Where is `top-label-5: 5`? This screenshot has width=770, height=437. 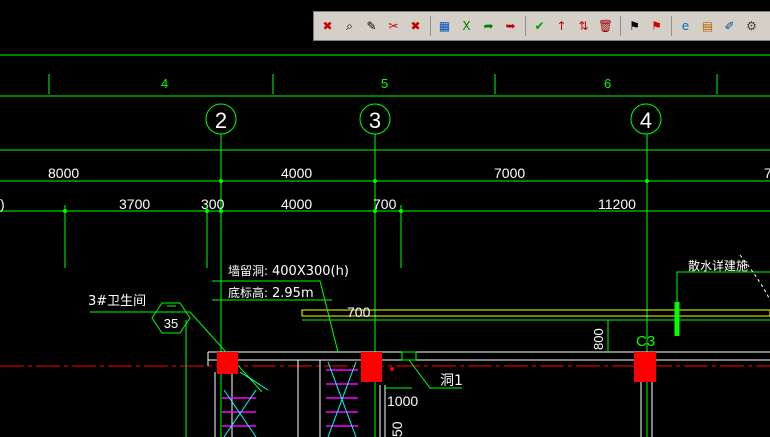
top-label-5: 5 is located at coordinates (384, 83).